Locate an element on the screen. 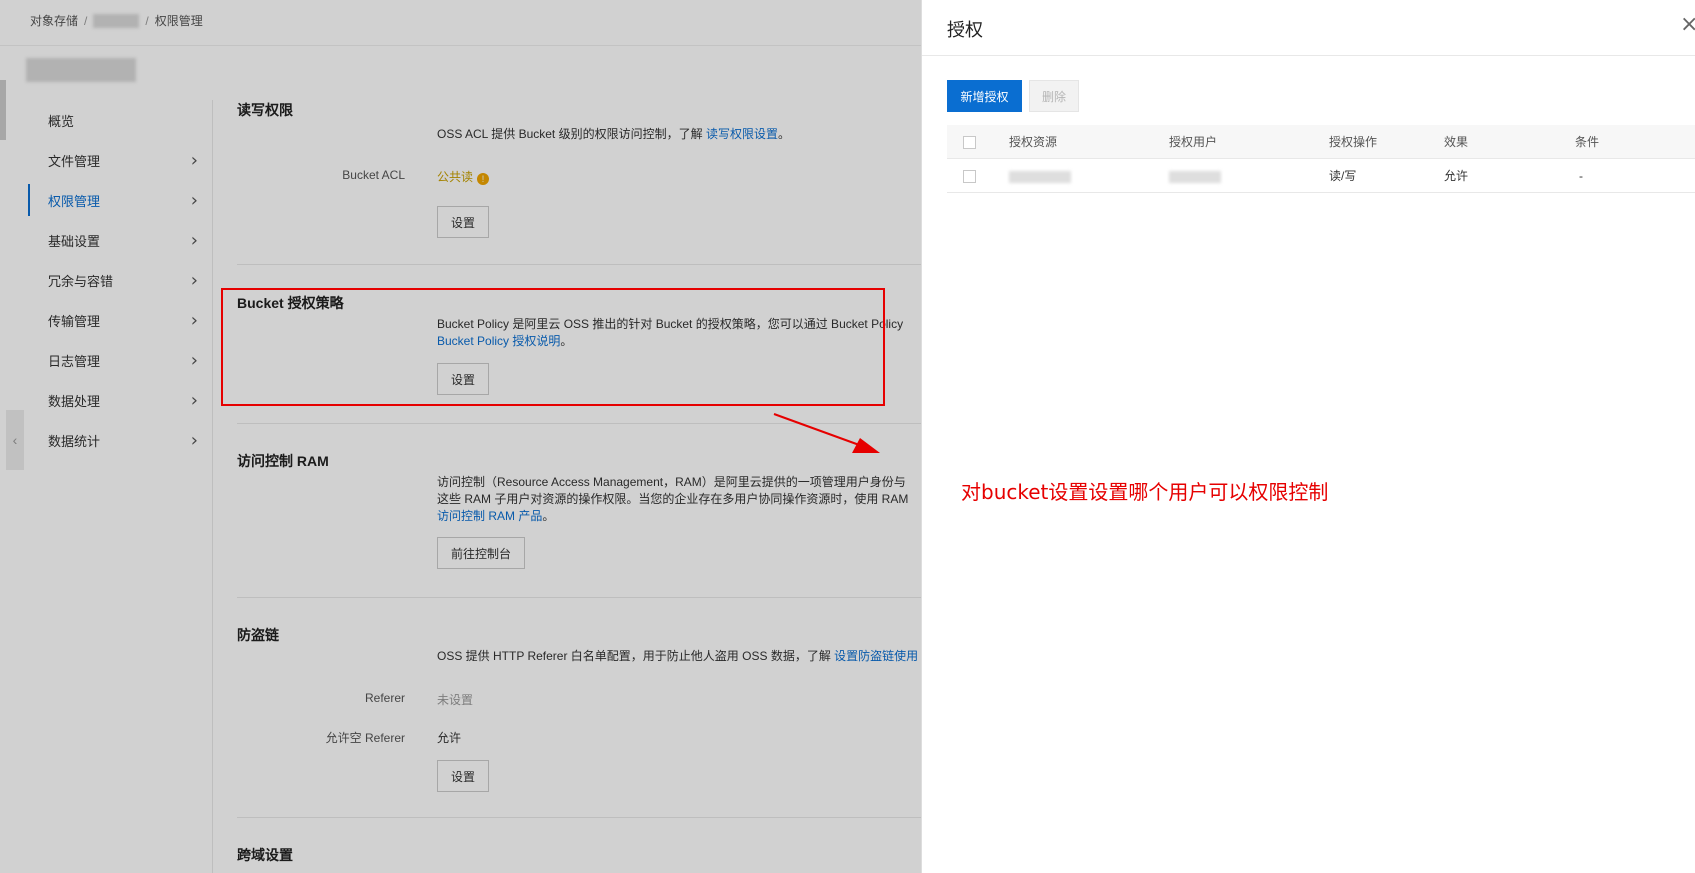  column-header-condition: 条件 is located at coordinates (1587, 142).